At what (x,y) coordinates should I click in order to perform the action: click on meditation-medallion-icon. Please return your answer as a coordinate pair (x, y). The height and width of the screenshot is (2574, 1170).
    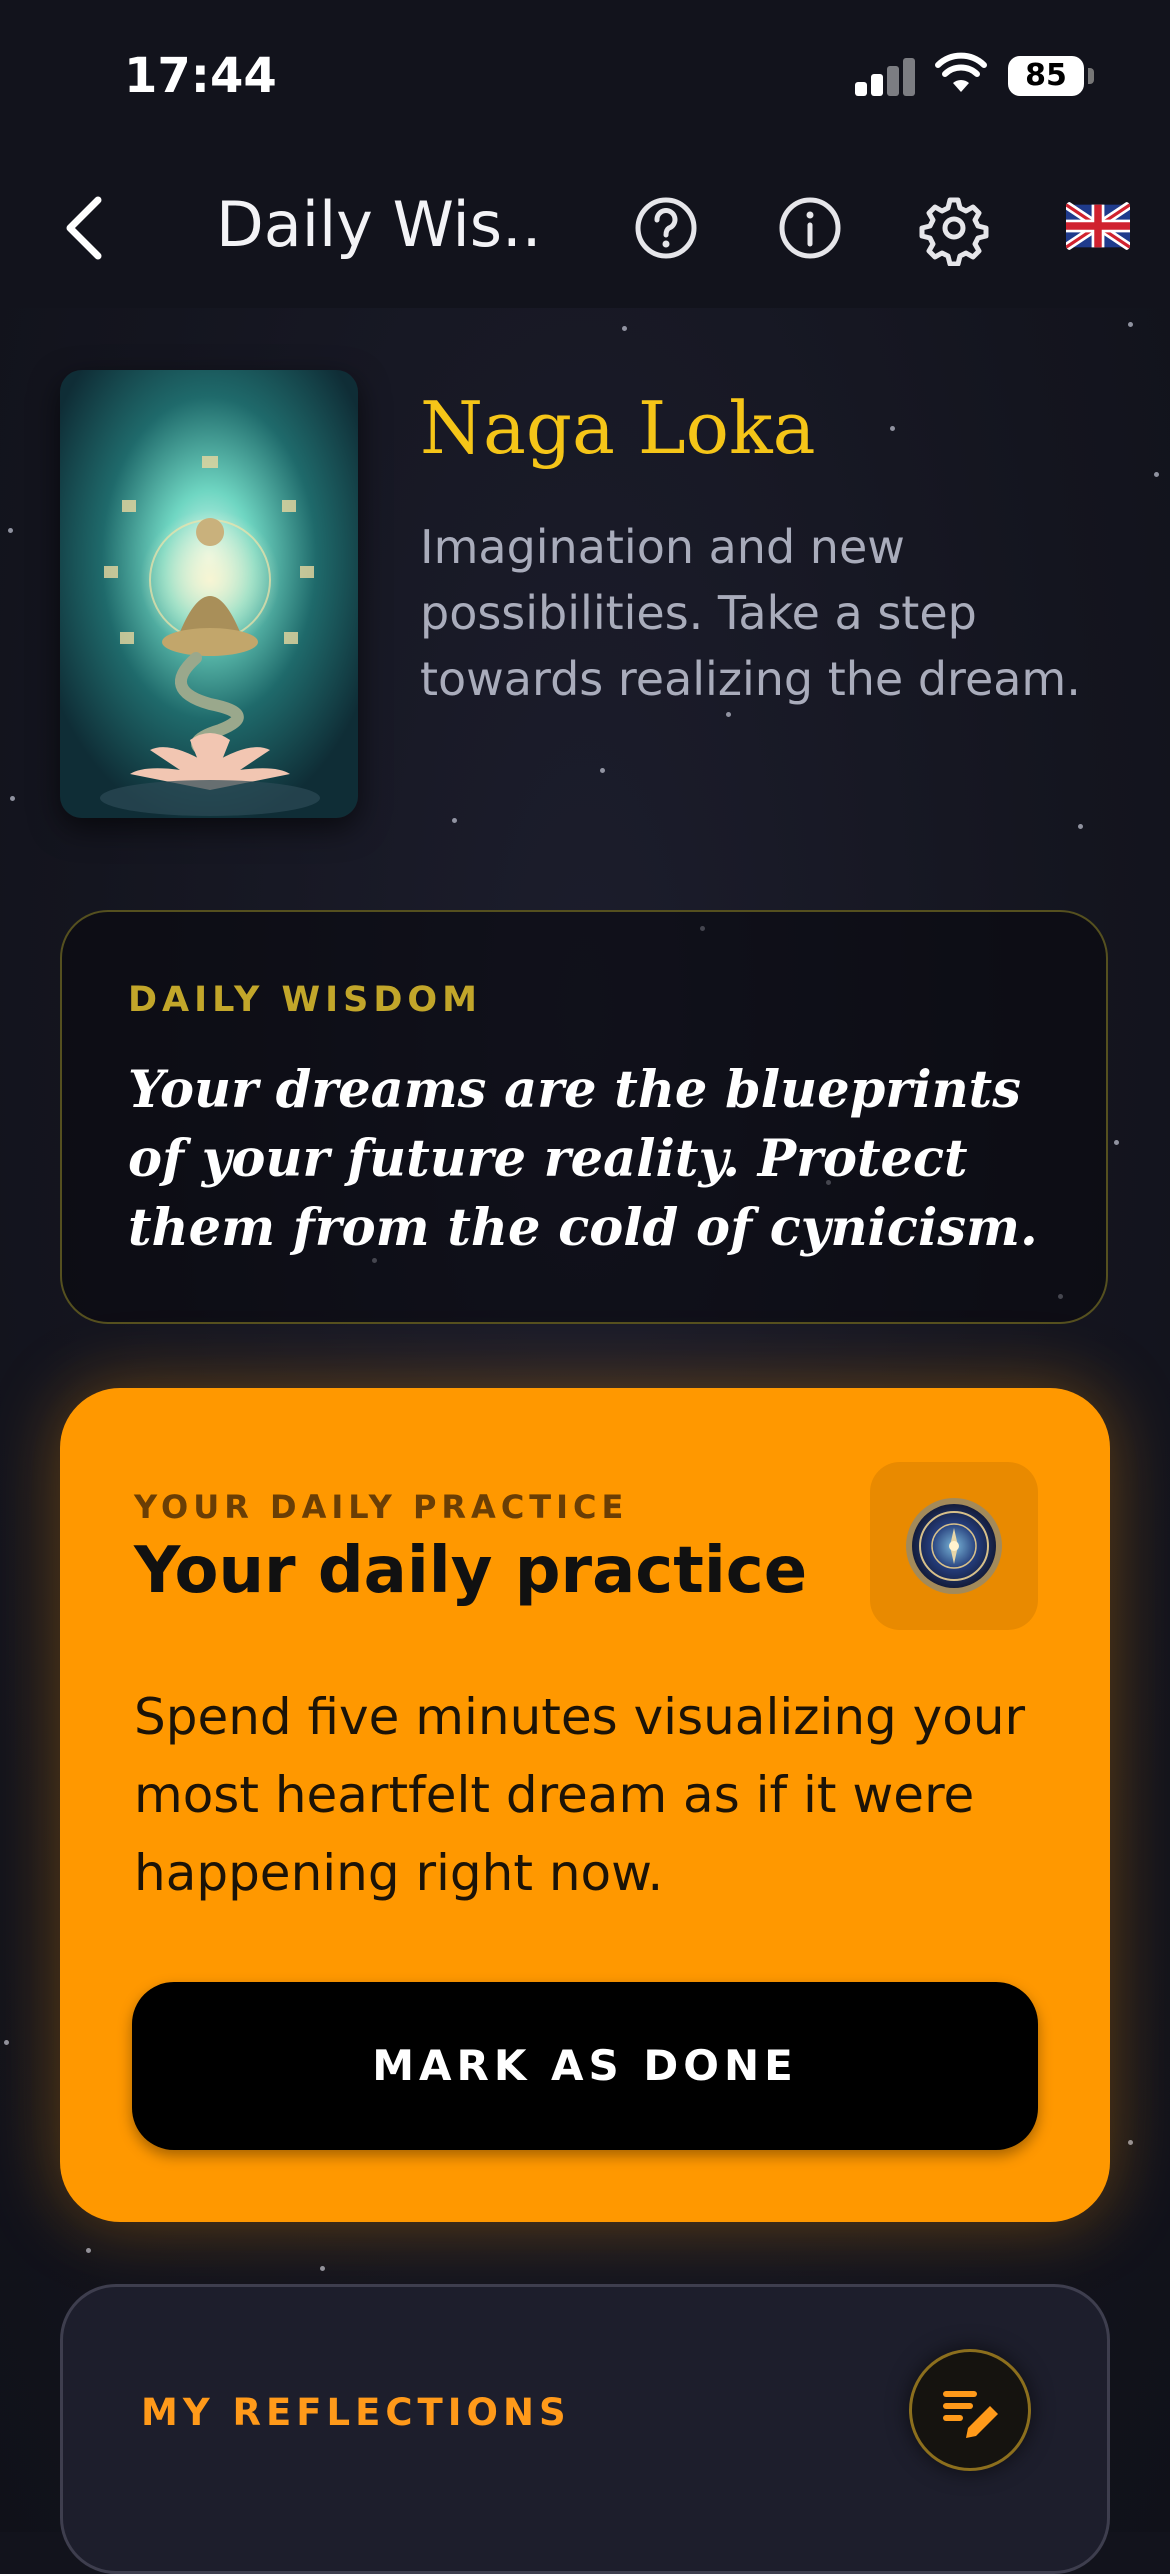
    Looking at the image, I should click on (954, 1546).